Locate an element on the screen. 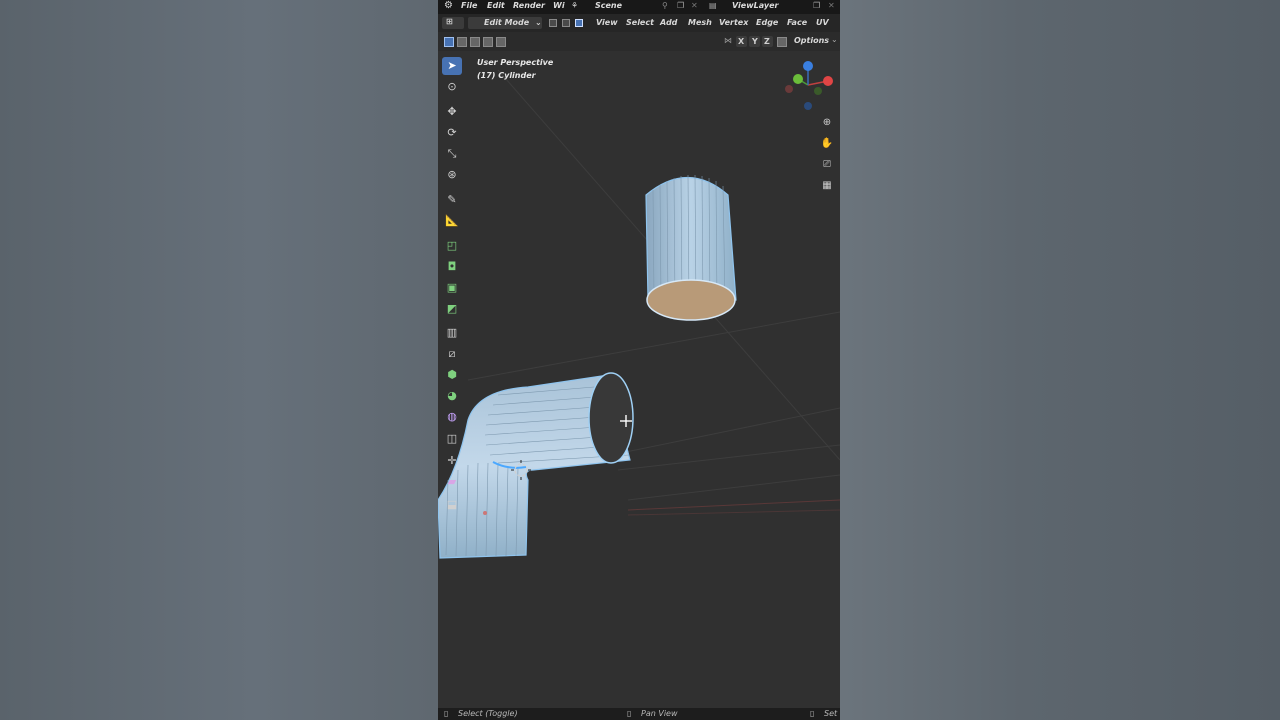 Image resolution: width=1280 pixels, height=720 pixels. edge-slide-icon: ◫ is located at coordinates (452, 439).